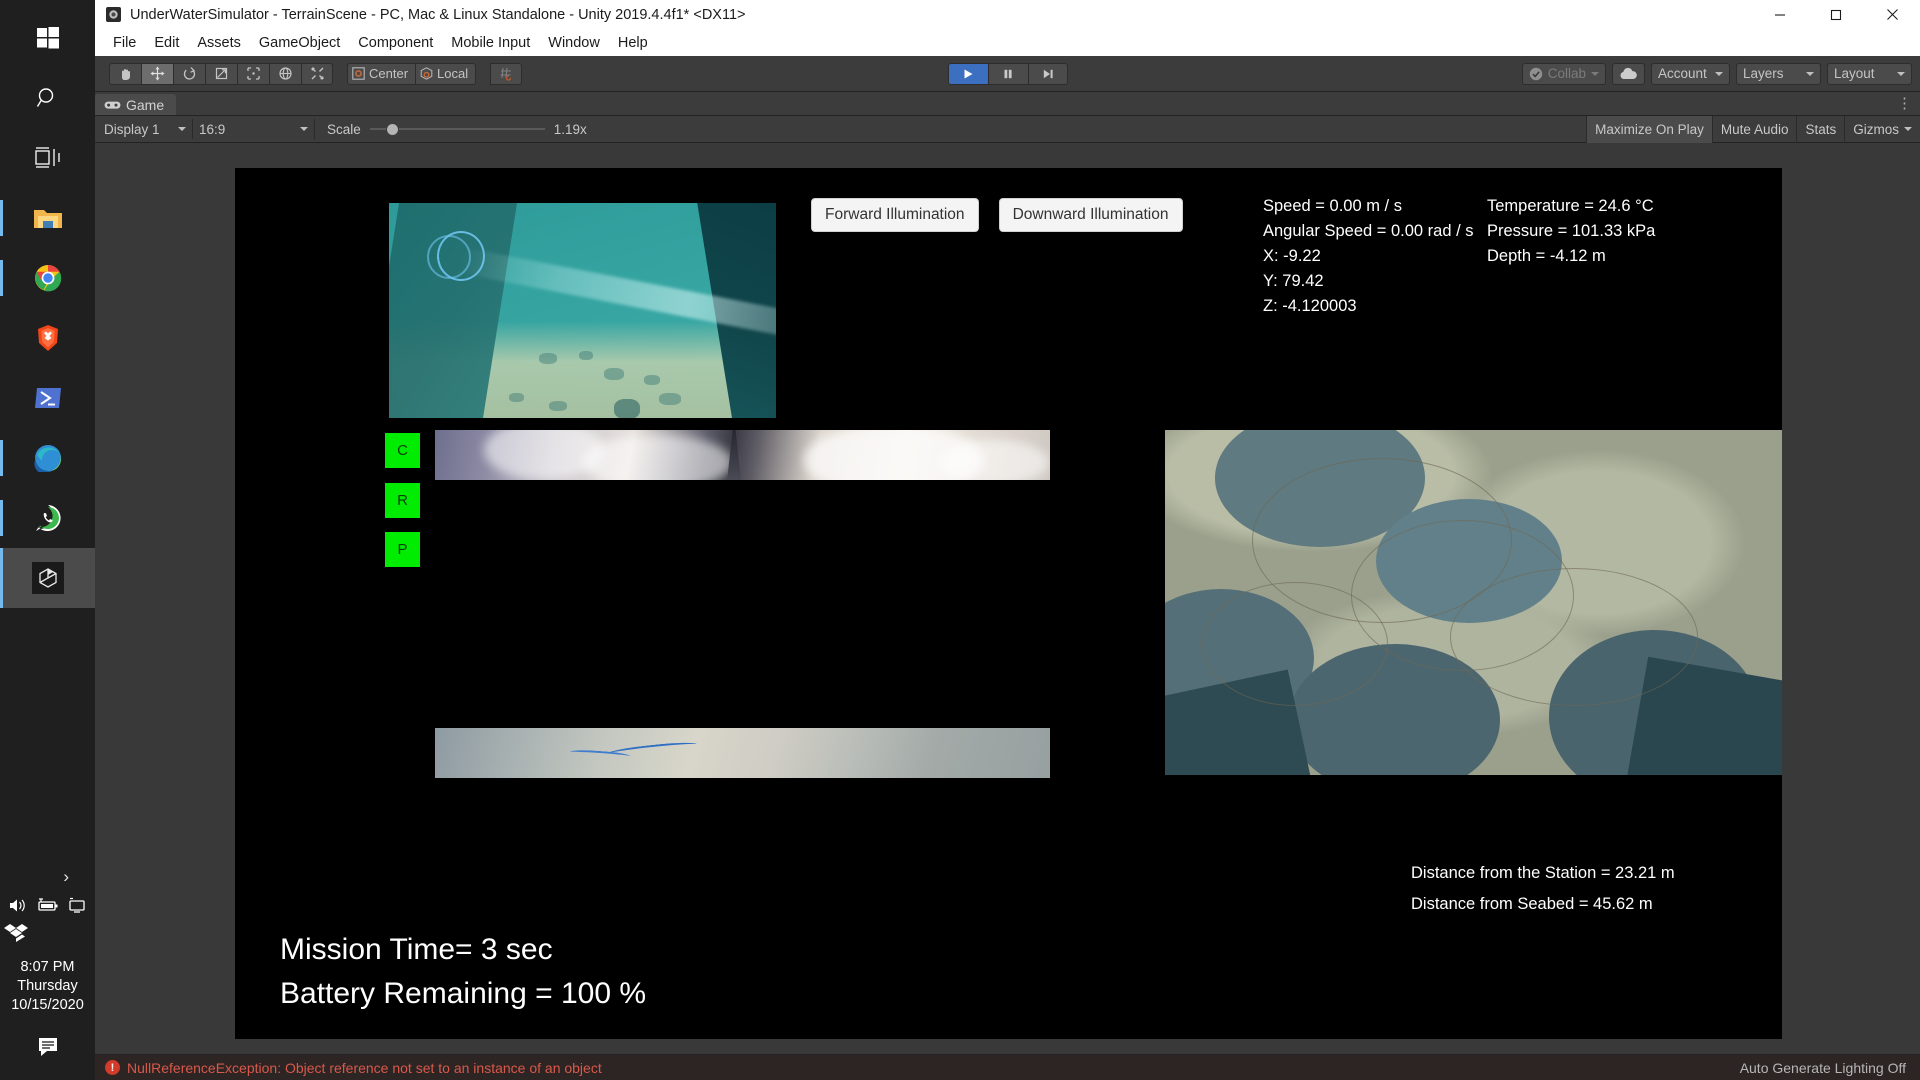 This screenshot has height=1080, width=1920. Describe the element at coordinates (221, 73) in the screenshot. I see `scale-tool-button` at that location.